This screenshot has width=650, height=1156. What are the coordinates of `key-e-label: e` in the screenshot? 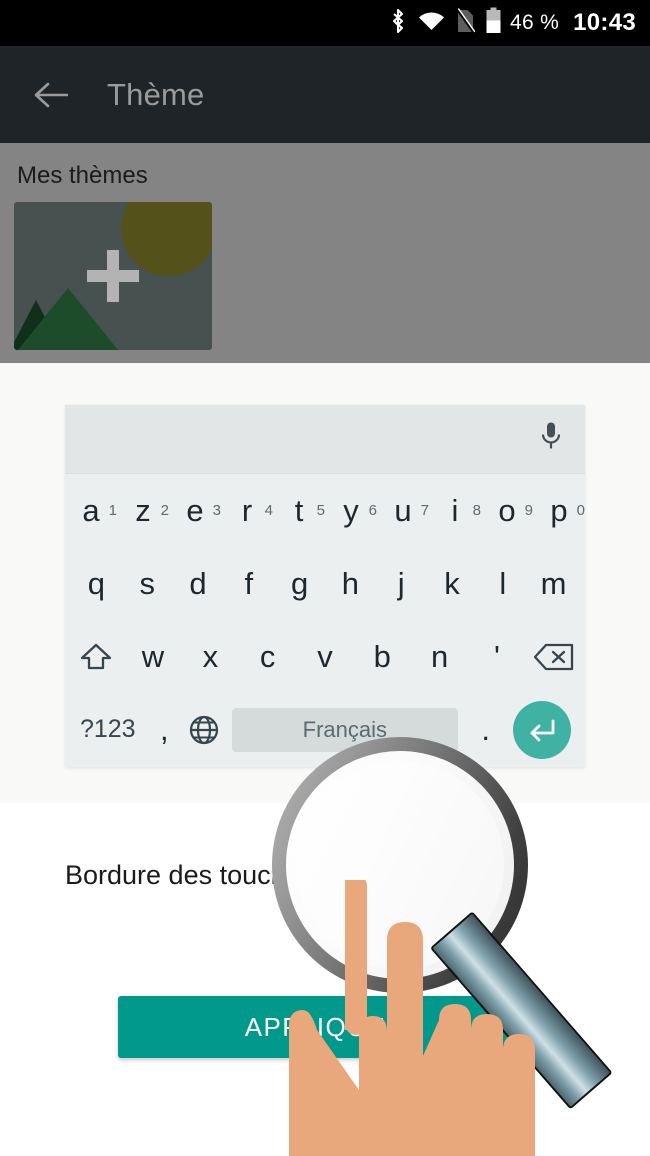 It's located at (195, 510).